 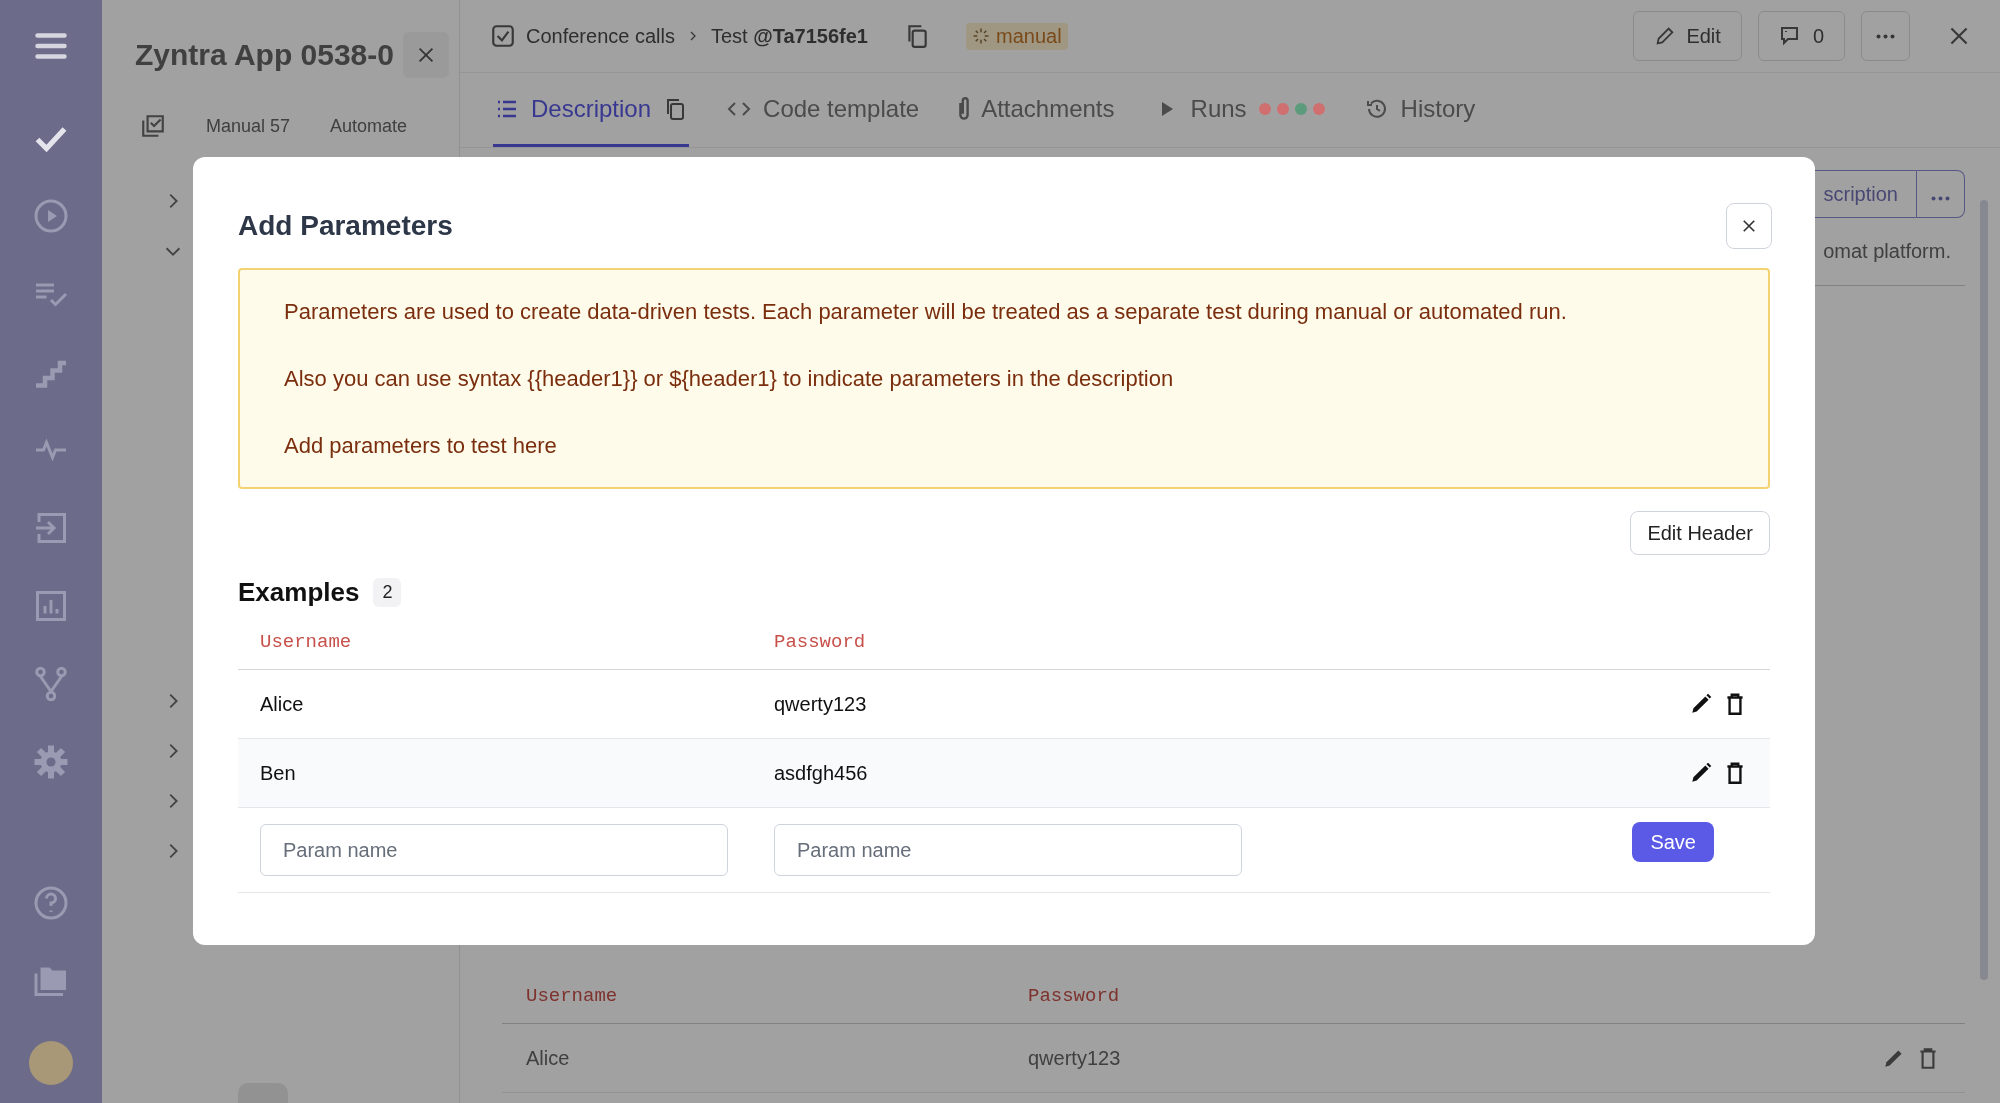 I want to click on section-title: Examples, so click(x=299, y=592).